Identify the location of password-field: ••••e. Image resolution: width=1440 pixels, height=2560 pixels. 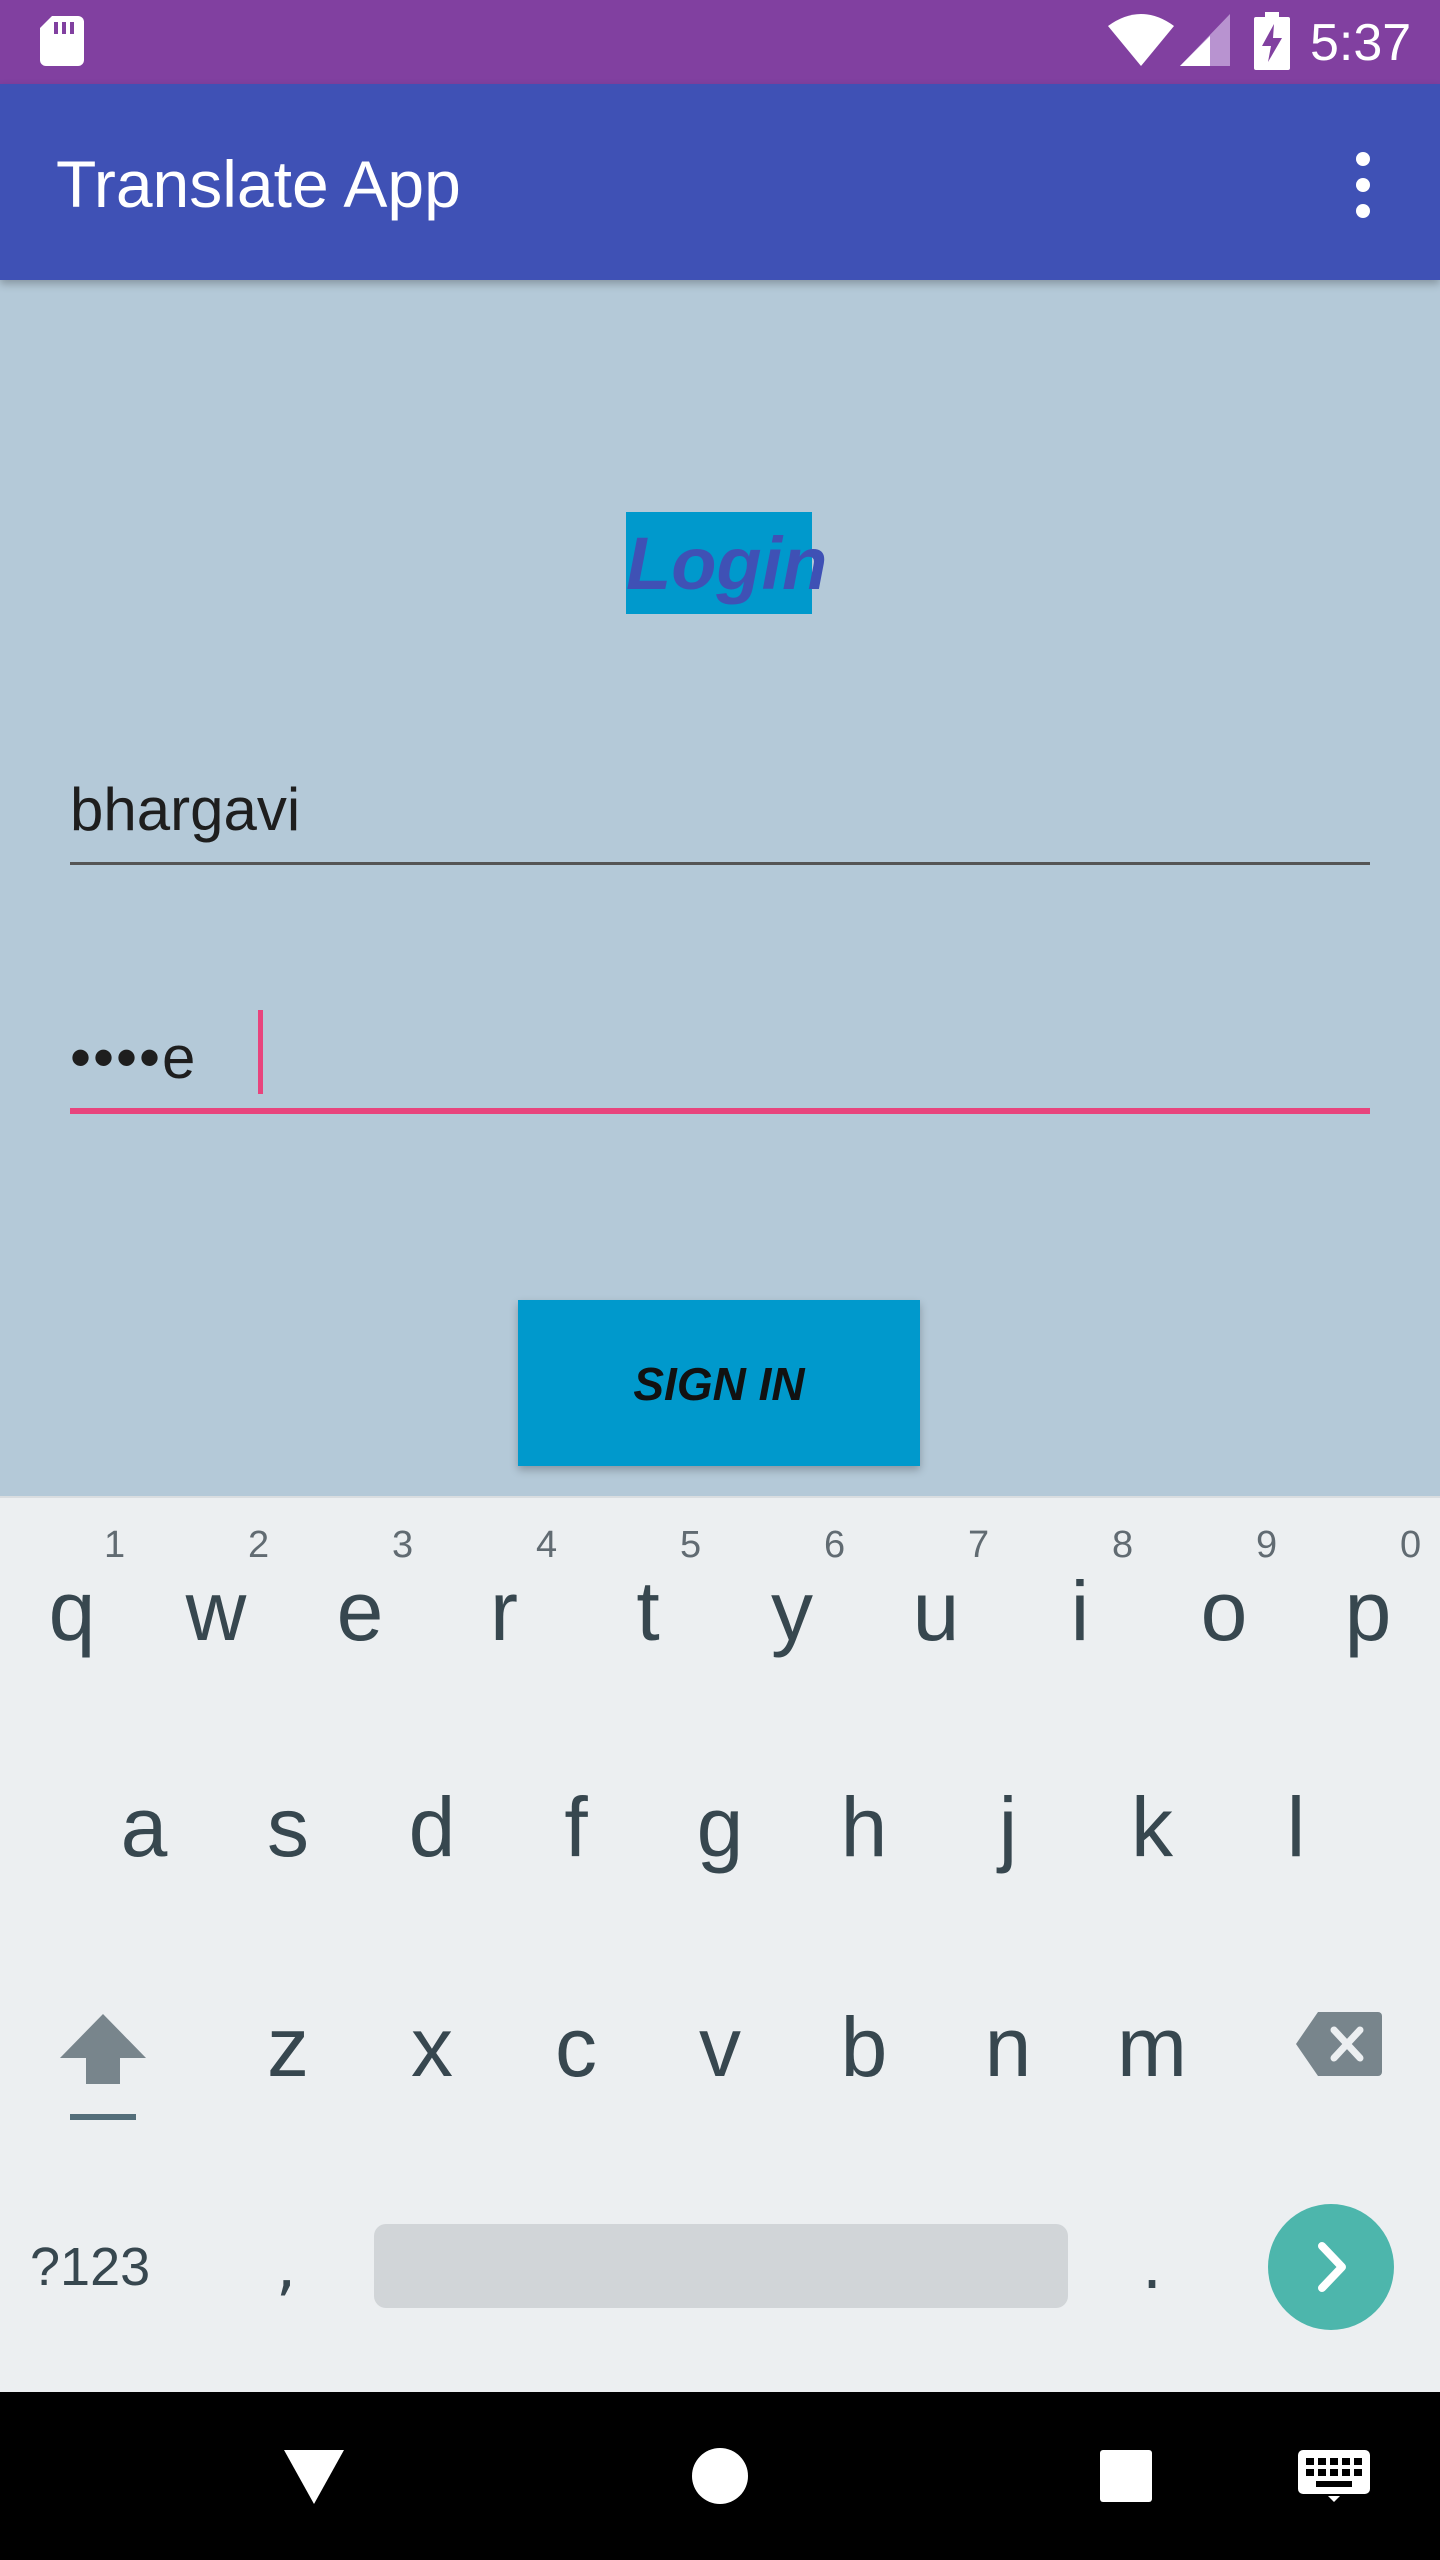
(133, 1058).